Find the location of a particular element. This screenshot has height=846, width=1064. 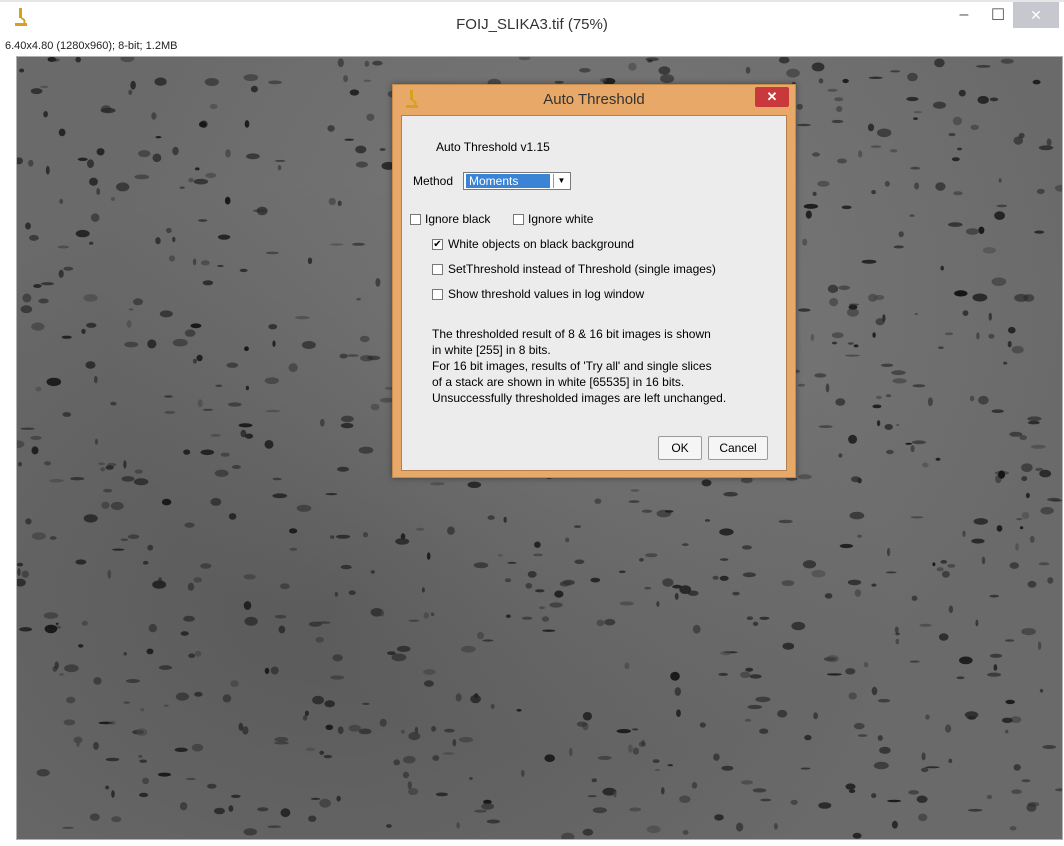

window-title: FOIJ_SLIKA3.tif (75%) is located at coordinates (532, 24).